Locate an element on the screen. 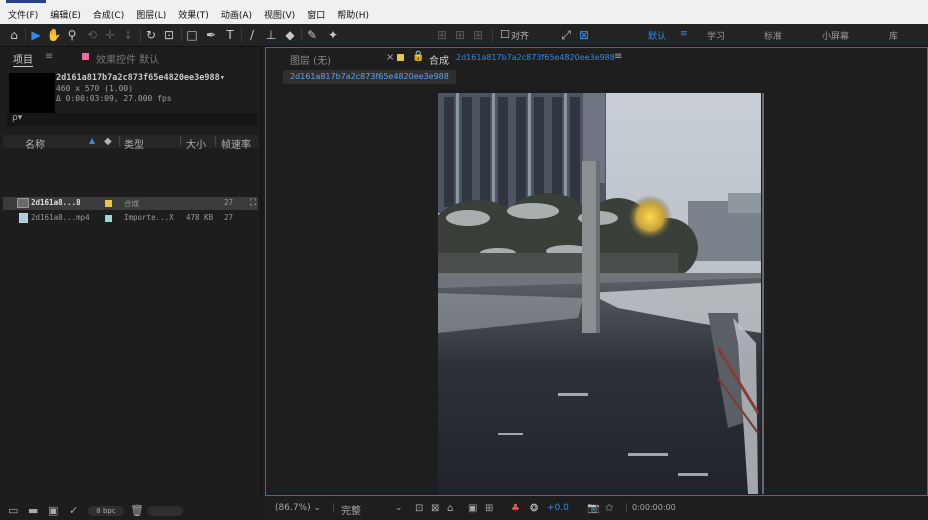 The width and height of the screenshot is (928, 520). zoom-level-dropdown: (86.7%) ⌄ is located at coordinates (298, 508).